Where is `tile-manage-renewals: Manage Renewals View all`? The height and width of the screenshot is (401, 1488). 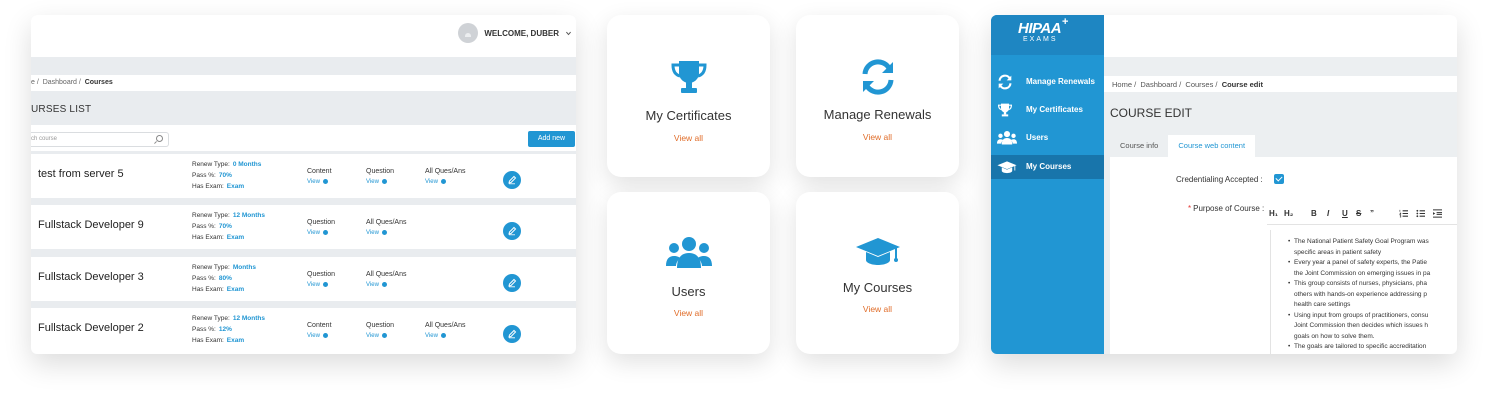 tile-manage-renewals: Manage Renewals View all is located at coordinates (877, 96).